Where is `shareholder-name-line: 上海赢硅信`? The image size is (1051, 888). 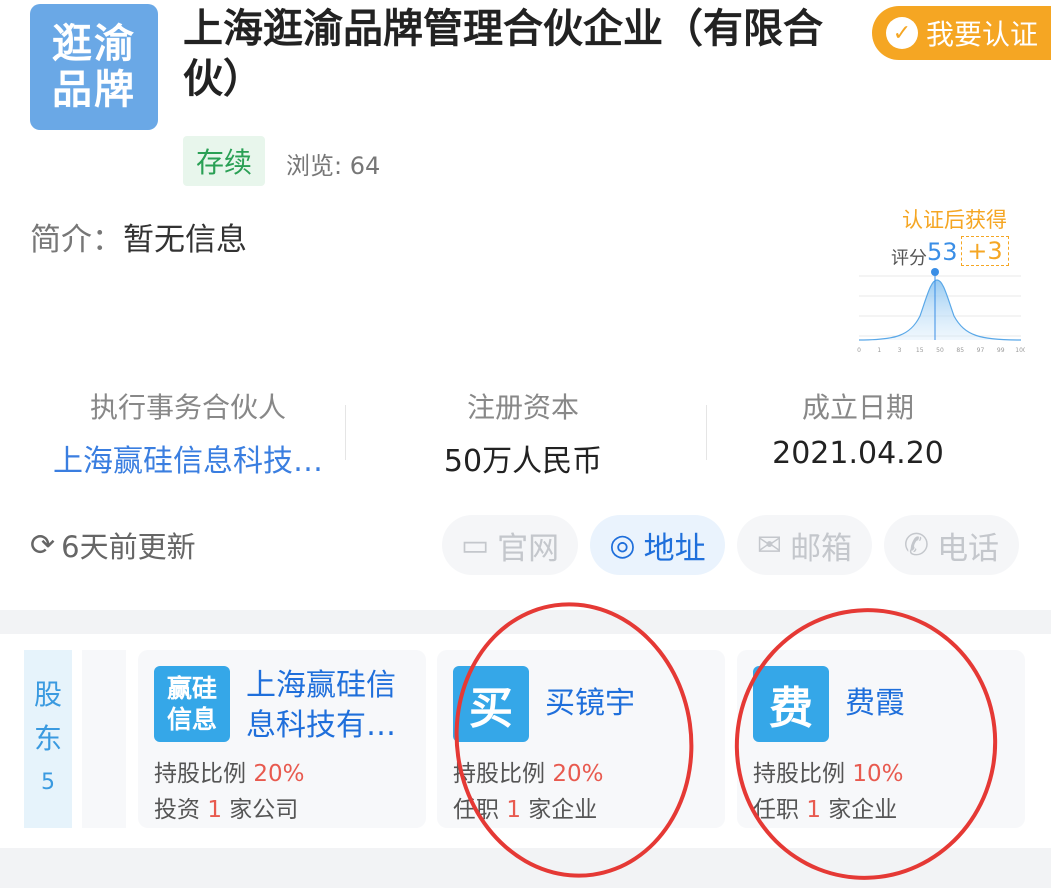
shareholder-name-line: 上海赢硅信 is located at coordinates (321, 685).